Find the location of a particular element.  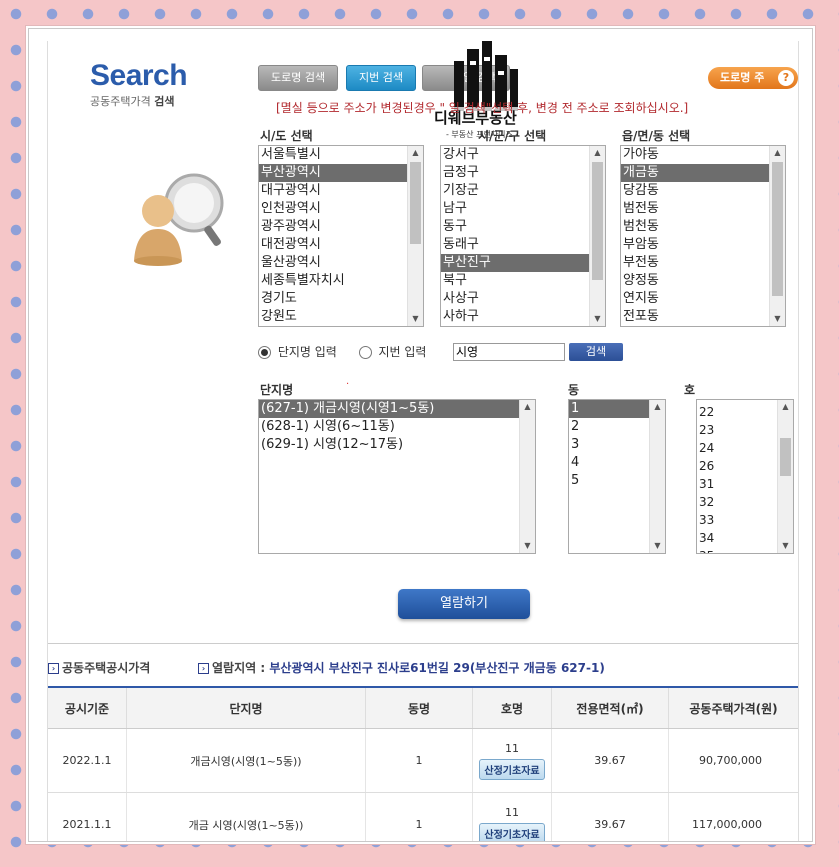

list-item: 개금동 is located at coordinates (703, 173).